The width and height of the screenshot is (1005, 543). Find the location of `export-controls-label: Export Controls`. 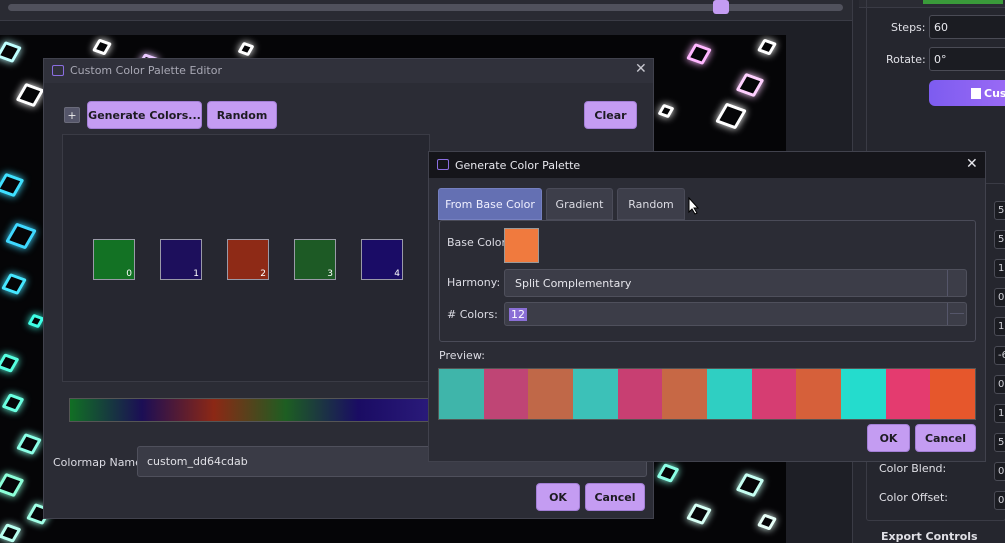

export-controls-label: Export Controls is located at coordinates (929, 536).